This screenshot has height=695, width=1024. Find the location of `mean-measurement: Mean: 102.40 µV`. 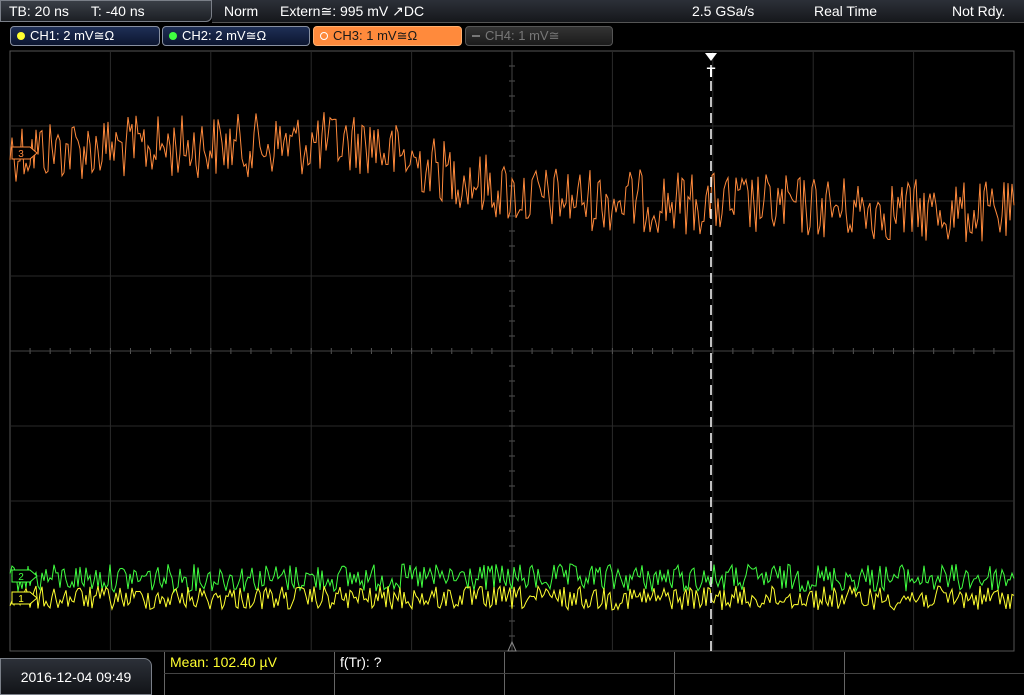

mean-measurement: Mean: 102.40 µV is located at coordinates (223, 662).